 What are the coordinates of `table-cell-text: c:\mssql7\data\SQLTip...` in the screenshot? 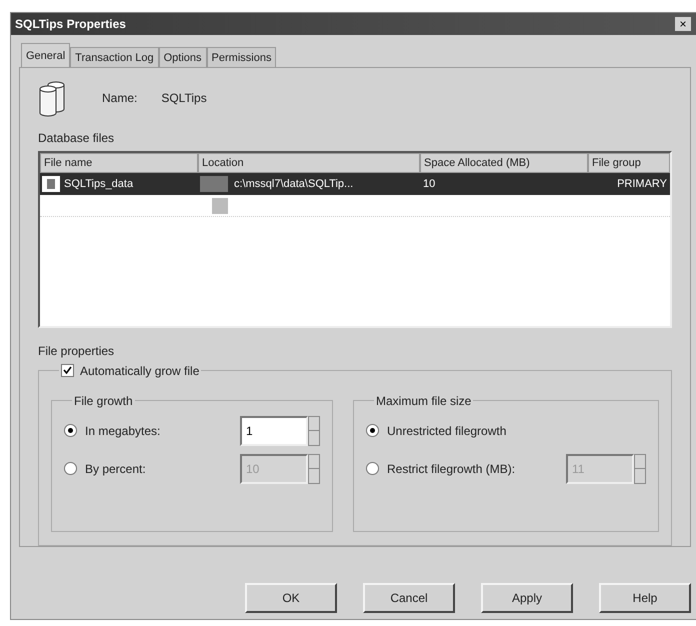 It's located at (294, 184).